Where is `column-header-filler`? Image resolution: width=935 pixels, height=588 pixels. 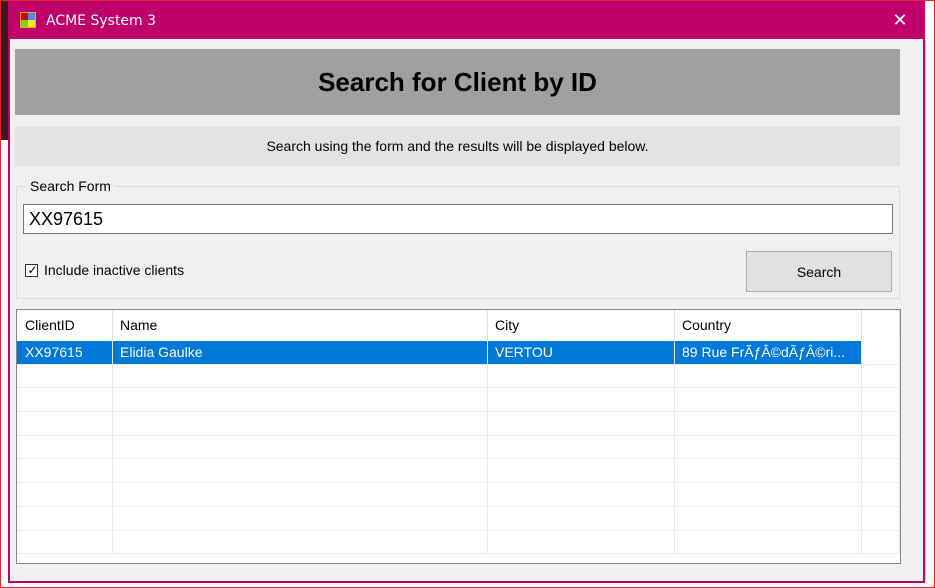 column-header-filler is located at coordinates (881, 325).